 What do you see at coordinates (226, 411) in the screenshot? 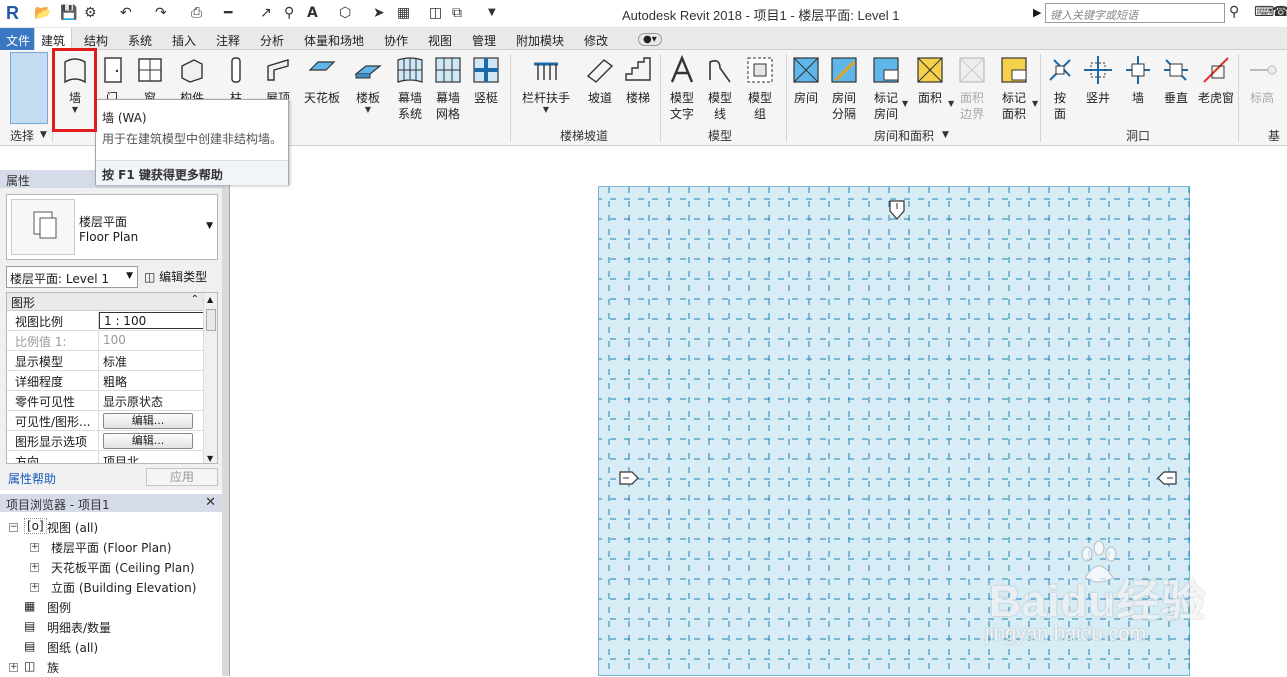
I see `panel-splitter` at bounding box center [226, 411].